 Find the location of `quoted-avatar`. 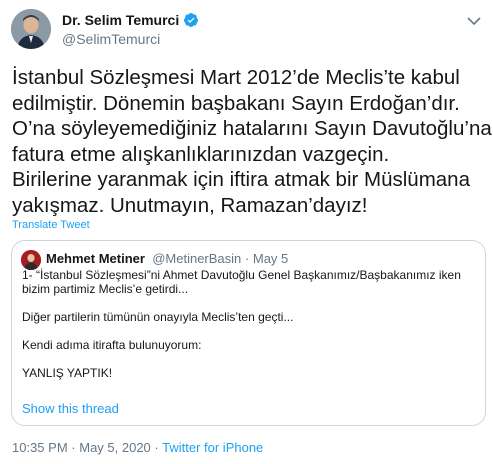

quoted-avatar is located at coordinates (31, 260).